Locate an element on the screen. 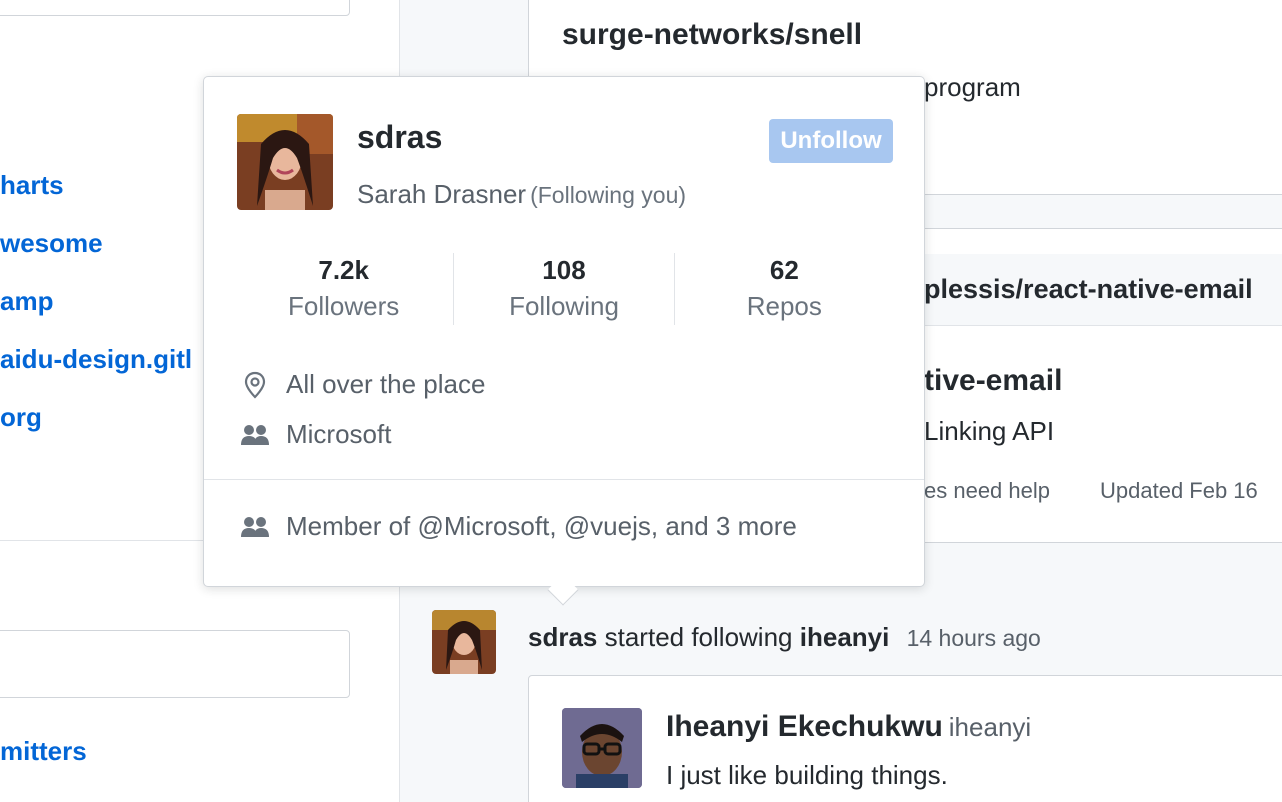 The width and height of the screenshot is (1282, 802). repo-updated-meta: Updated Feb 16 is located at coordinates (1179, 490).